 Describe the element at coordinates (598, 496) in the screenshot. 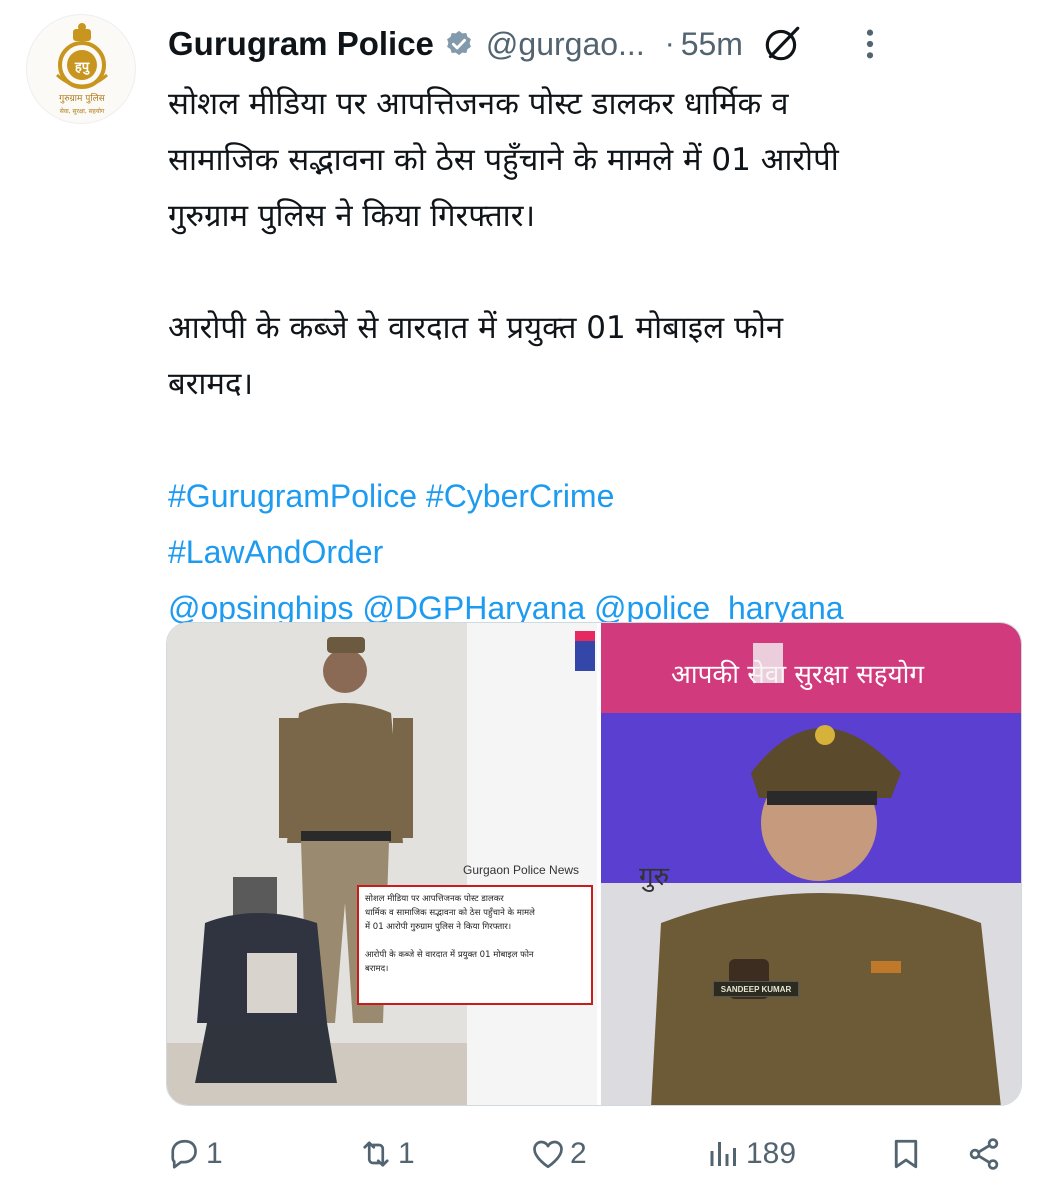

I see `hashtag-links: #GurugramPolice #CyberCrime` at that location.